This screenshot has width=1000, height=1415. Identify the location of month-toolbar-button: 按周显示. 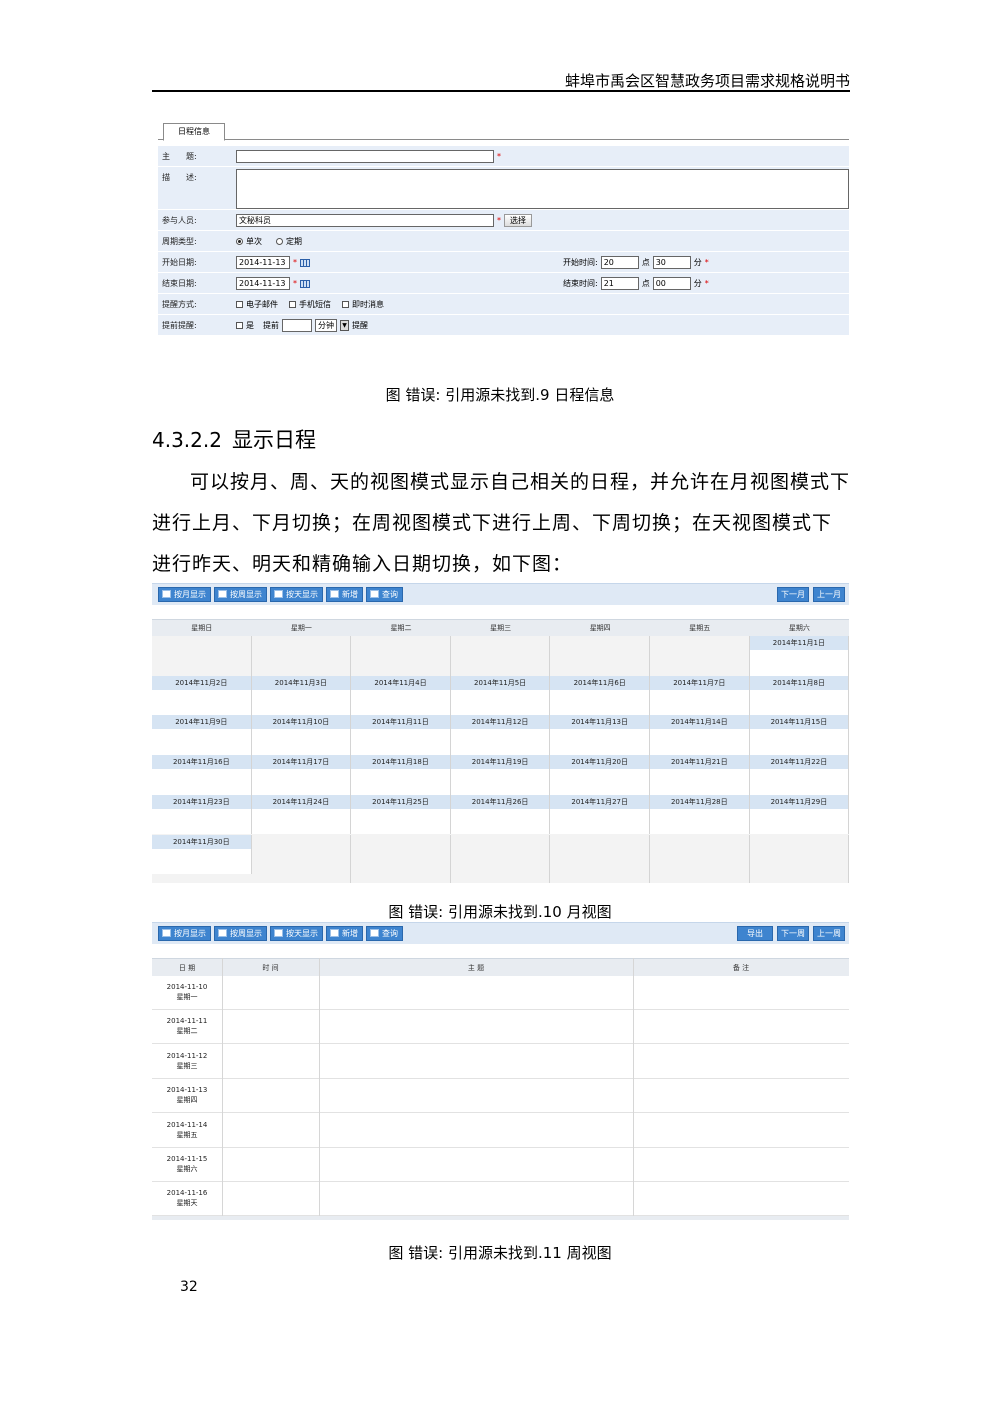
(240, 594).